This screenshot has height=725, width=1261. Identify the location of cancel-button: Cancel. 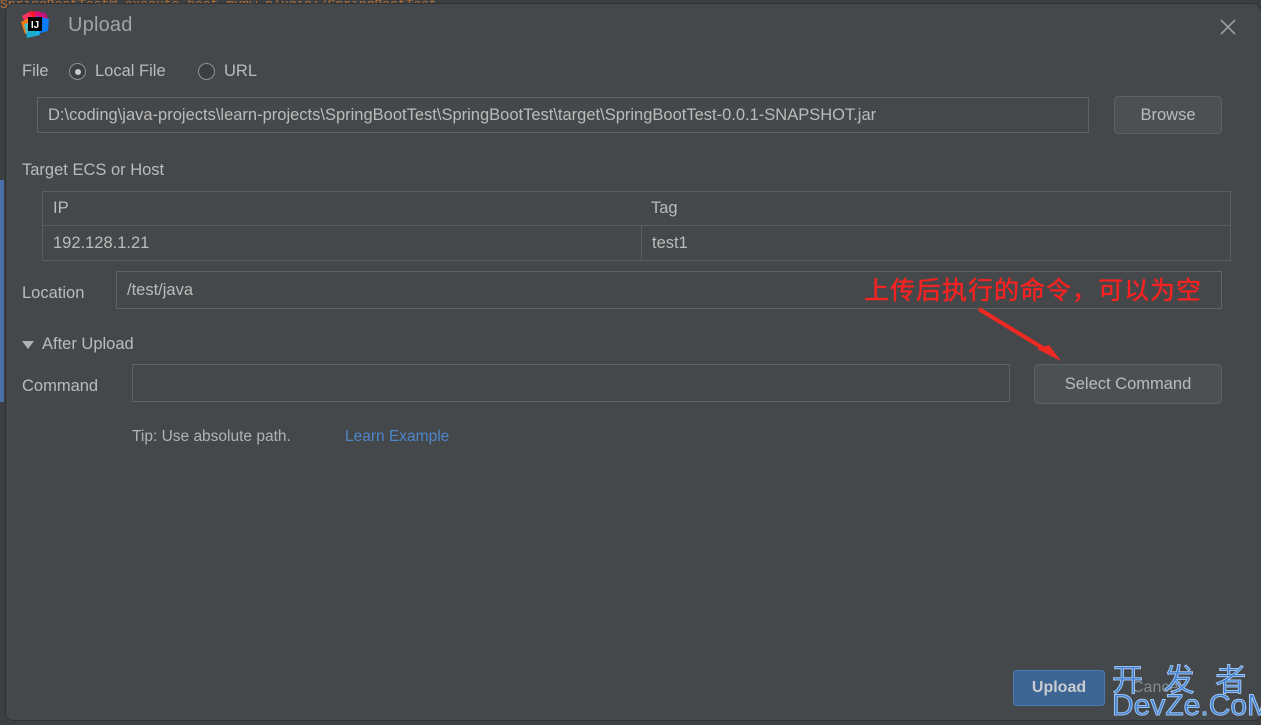
(1157, 688).